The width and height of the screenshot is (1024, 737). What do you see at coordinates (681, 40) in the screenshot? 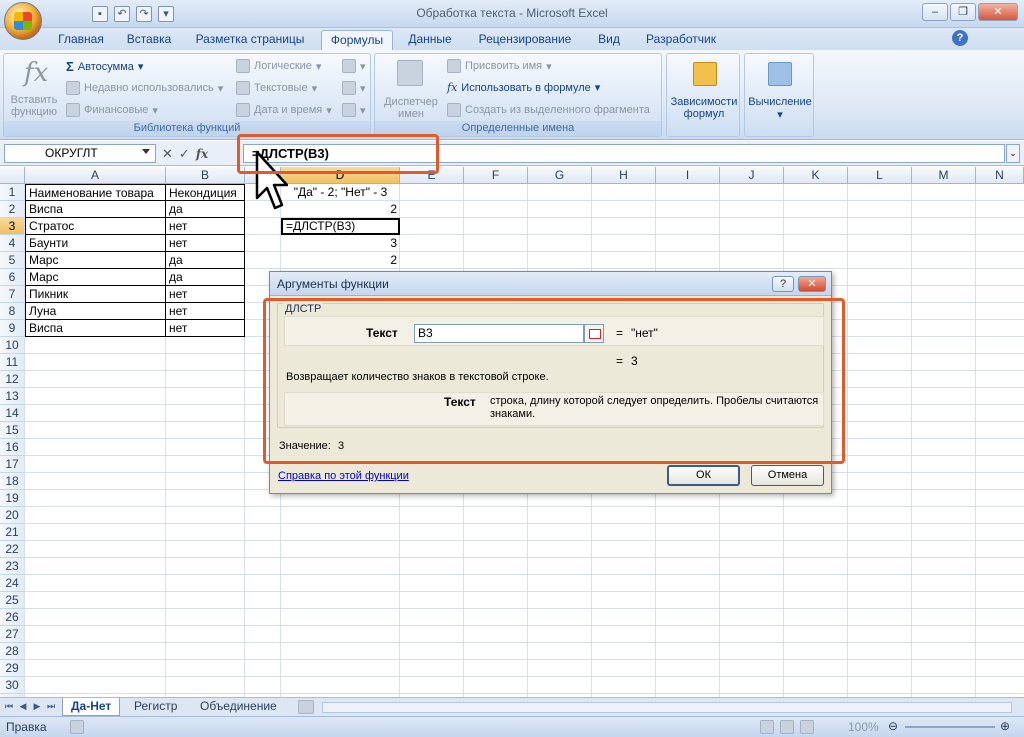
I see `tab-developer: Разработчик` at bounding box center [681, 40].